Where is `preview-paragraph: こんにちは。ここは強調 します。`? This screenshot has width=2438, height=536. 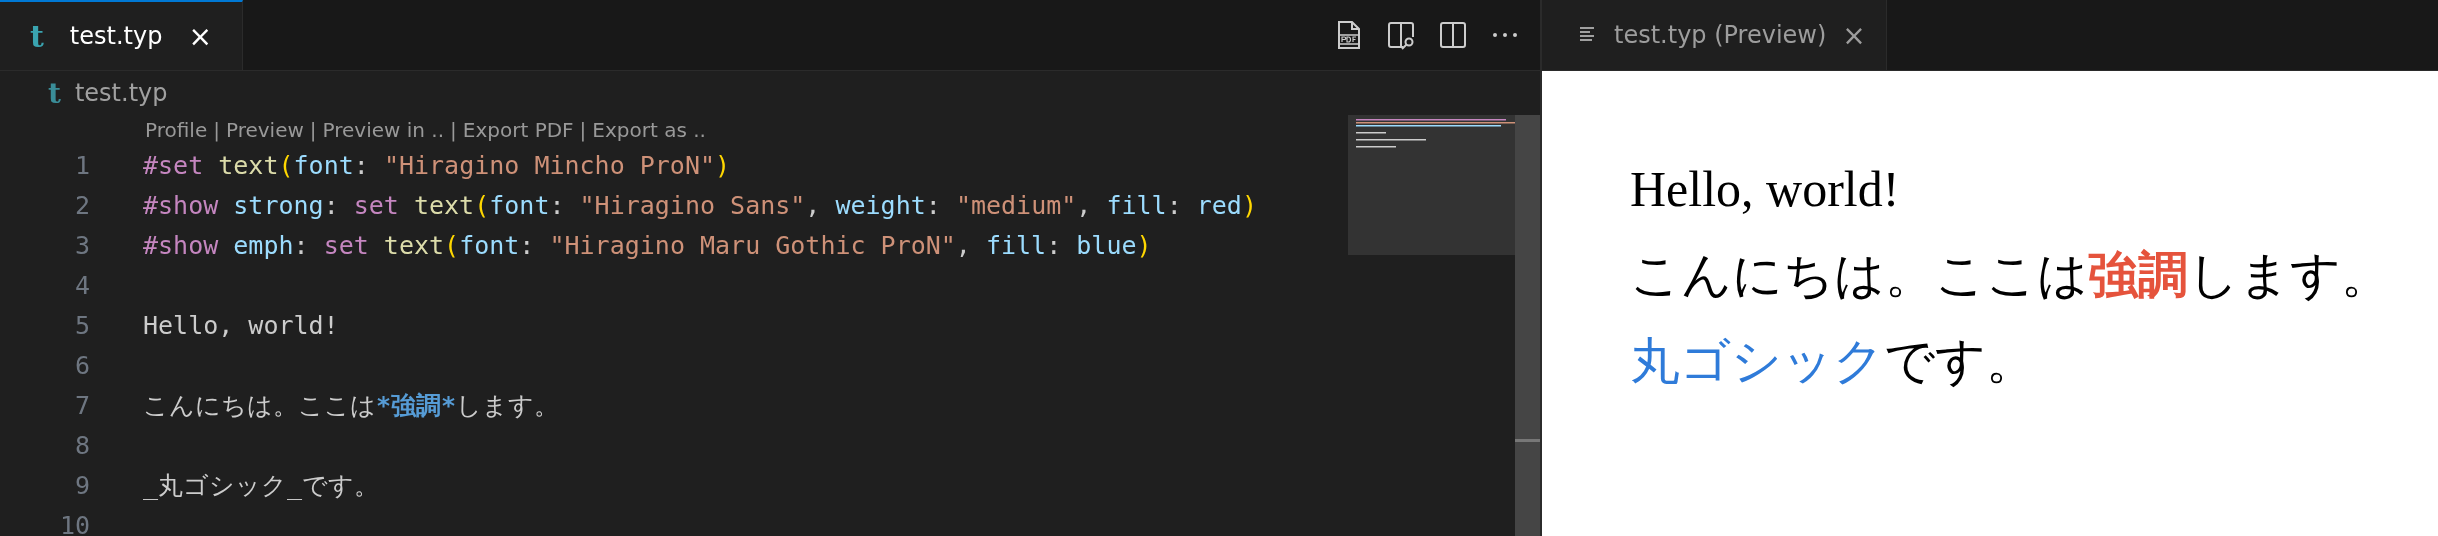
preview-paragraph: こんにちは。ここは強調 します。 is located at coordinates (2011, 275).